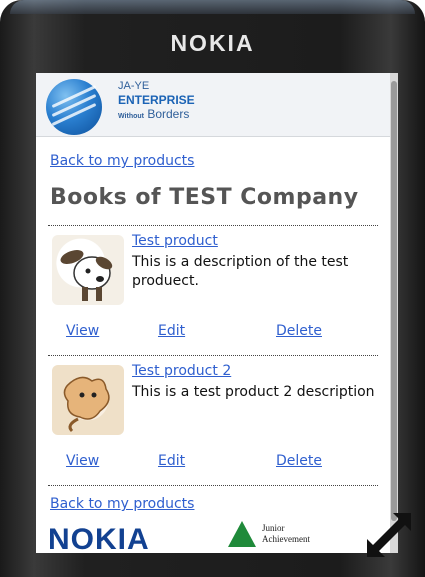 This screenshot has height=577, width=425. What do you see at coordinates (212, 43) in the screenshot?
I see `device-brand: NOKIA` at bounding box center [212, 43].